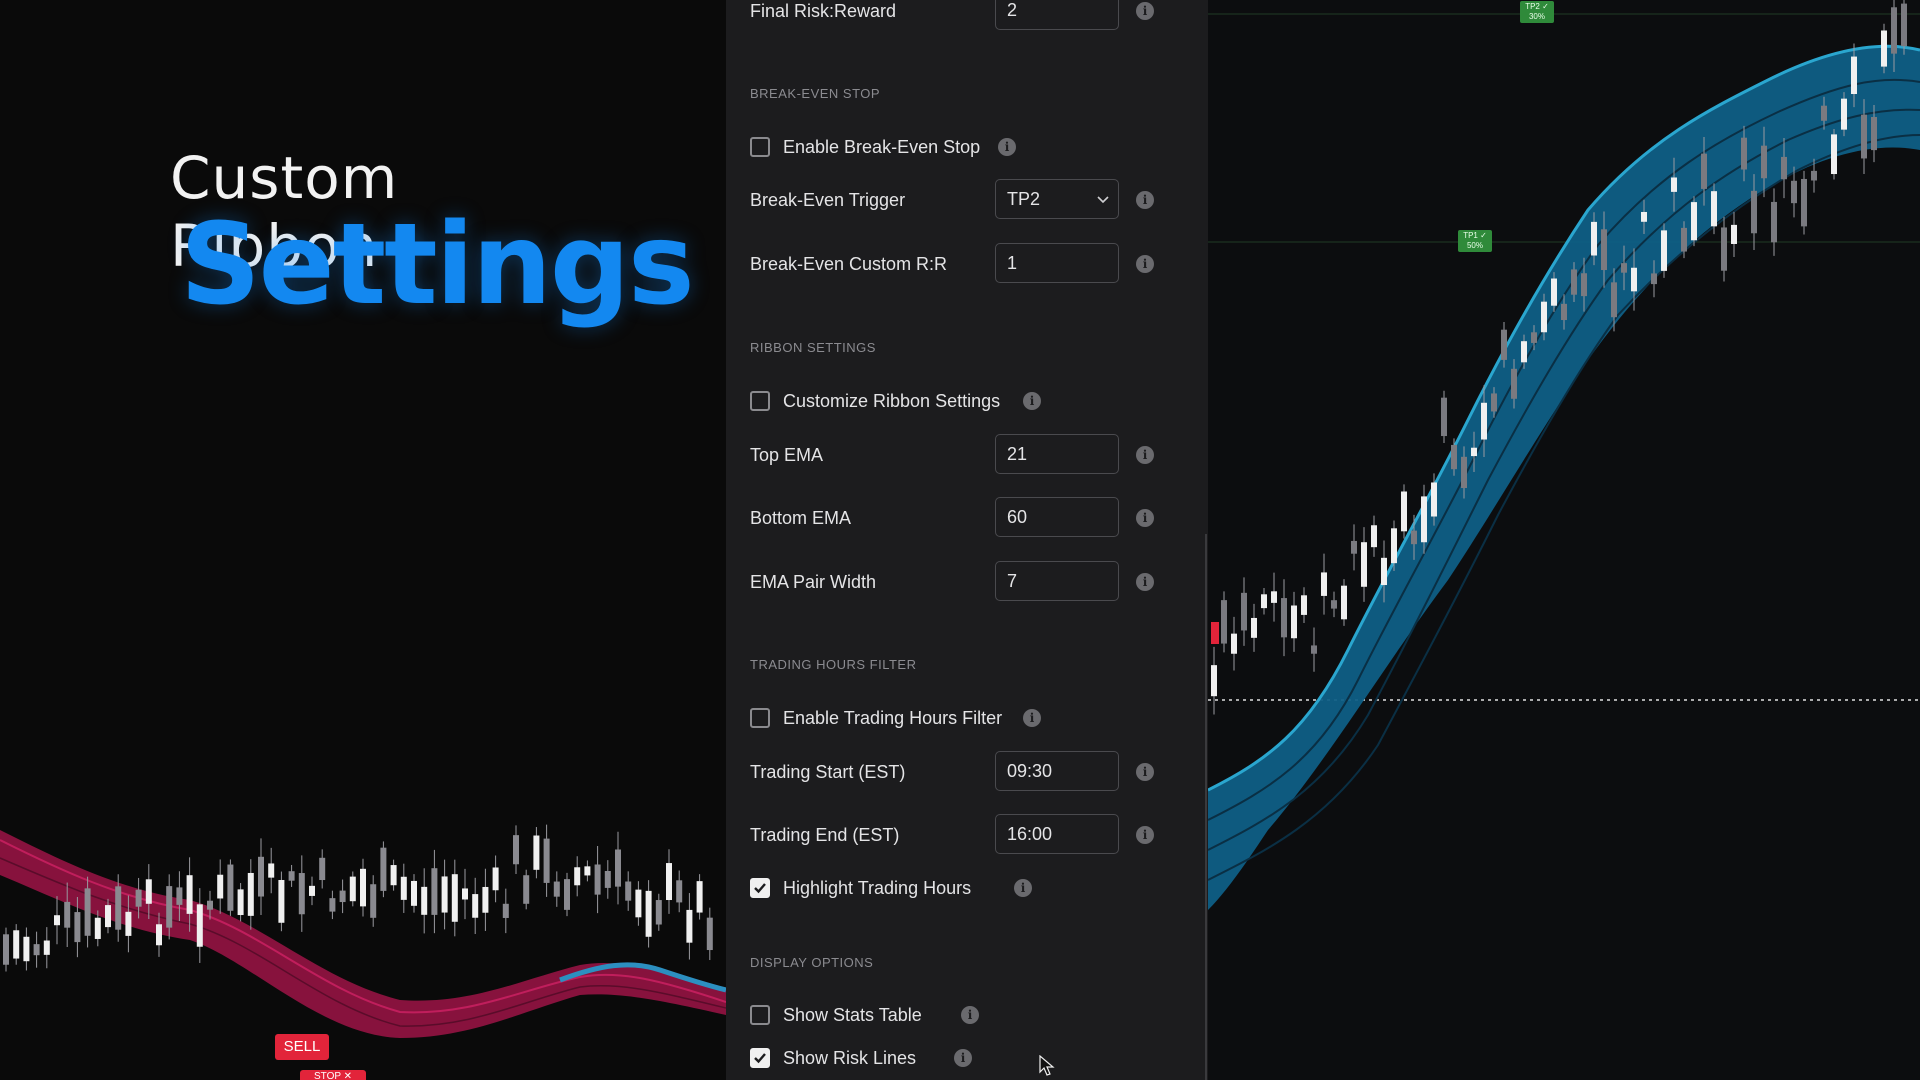  What do you see at coordinates (812, 962) in the screenshot?
I see `section-display-options: DISPLAY OPTIONS` at bounding box center [812, 962].